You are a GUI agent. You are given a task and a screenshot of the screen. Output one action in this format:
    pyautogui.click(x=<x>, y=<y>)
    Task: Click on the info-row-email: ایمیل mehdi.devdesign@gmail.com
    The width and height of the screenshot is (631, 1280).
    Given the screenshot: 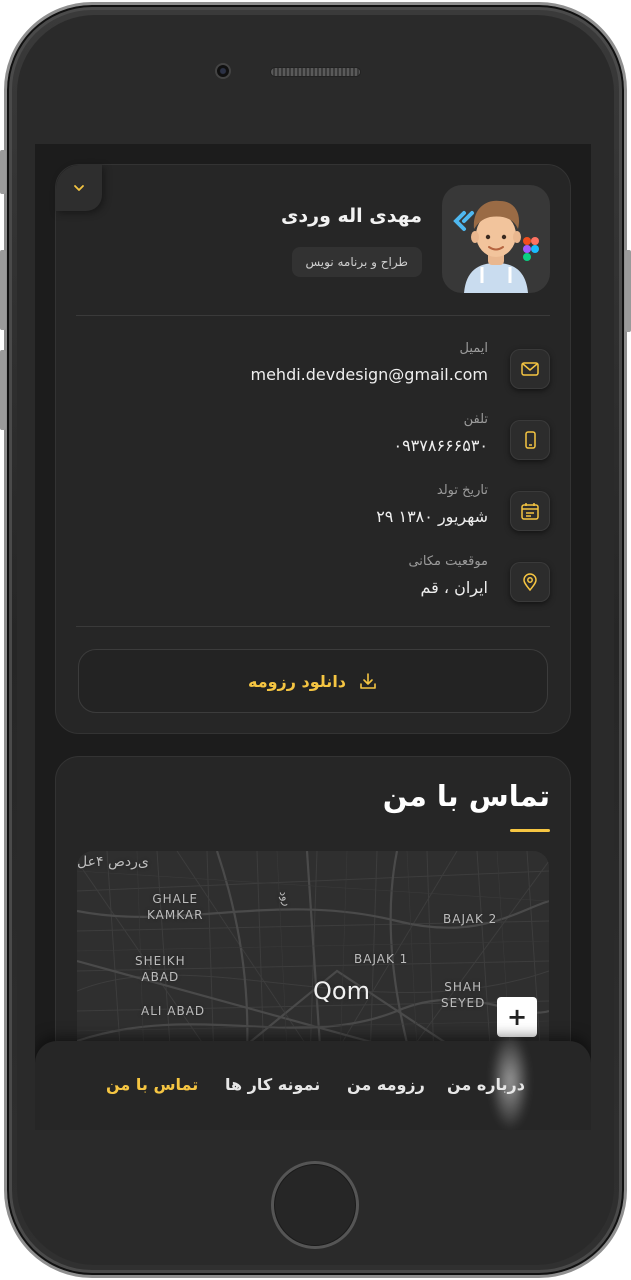 What is the action you would take?
    pyautogui.click(x=313, y=371)
    